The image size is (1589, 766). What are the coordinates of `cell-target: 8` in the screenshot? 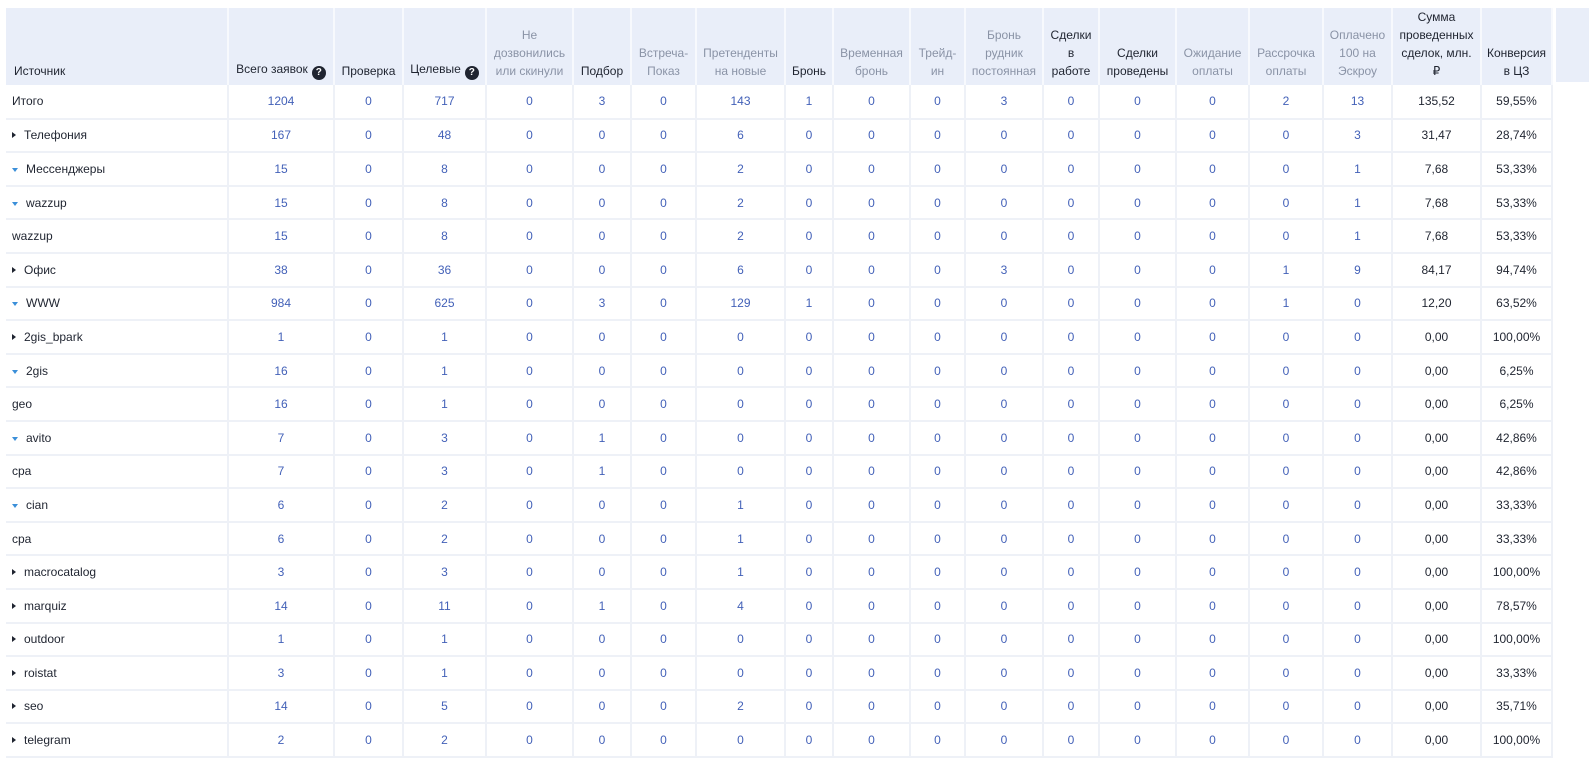 It's located at (445, 236).